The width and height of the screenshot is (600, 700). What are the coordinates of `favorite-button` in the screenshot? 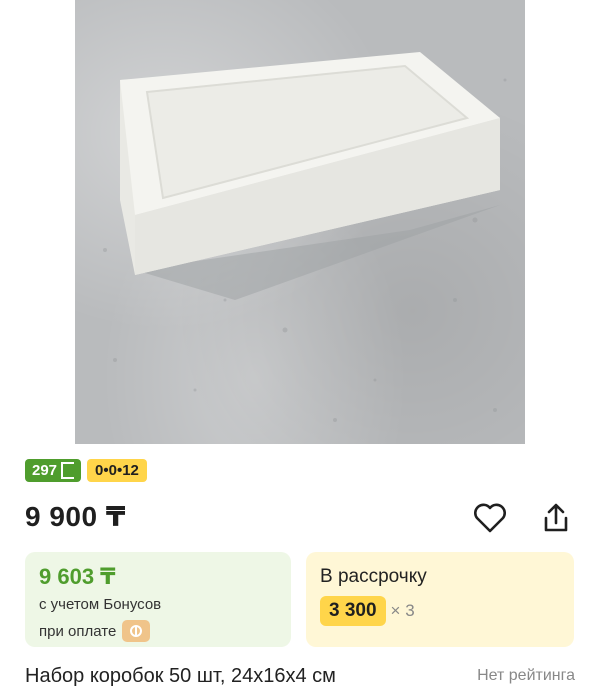 It's located at (490, 518).